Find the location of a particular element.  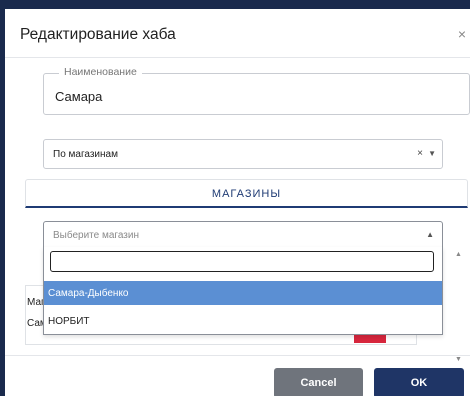

clear-icon: × is located at coordinates (420, 153).